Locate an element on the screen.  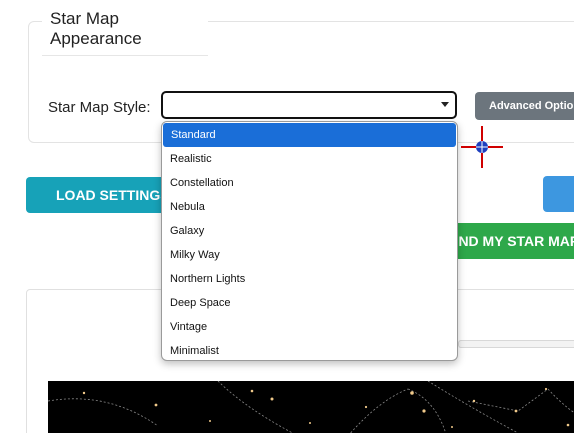
load-settings-button: LOAD SETTINGS is located at coordinates (101, 195).